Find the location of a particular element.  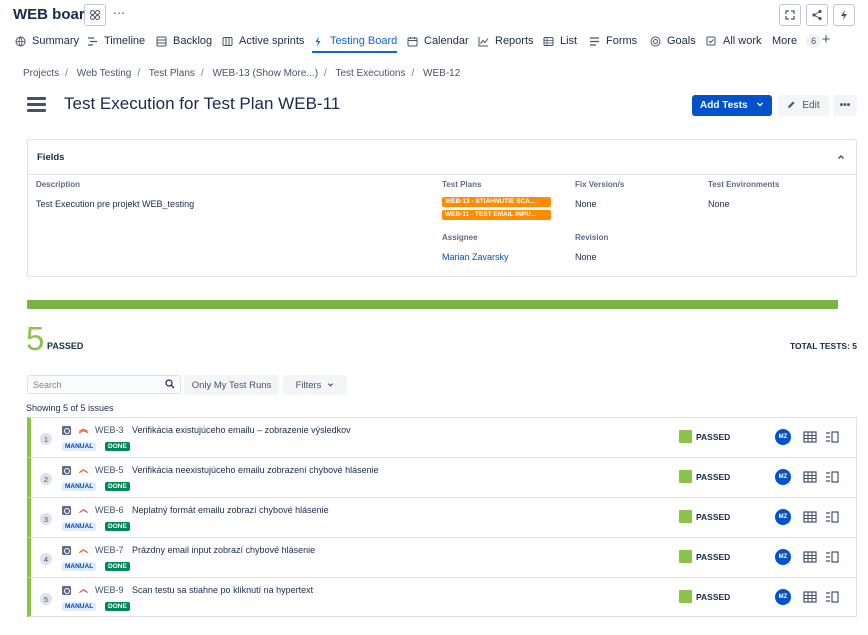

tab-label: Active sprints is located at coordinates (272, 41).